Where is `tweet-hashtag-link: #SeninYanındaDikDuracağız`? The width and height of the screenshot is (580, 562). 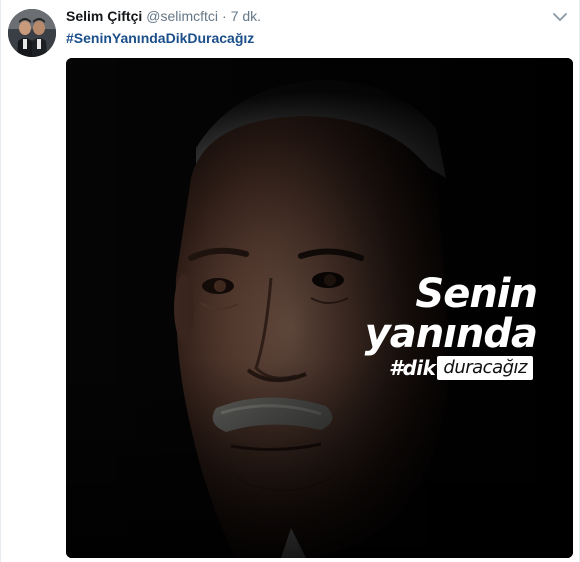
tweet-hashtag-link: #SeninYanındaDikDuracağız is located at coordinates (160, 38).